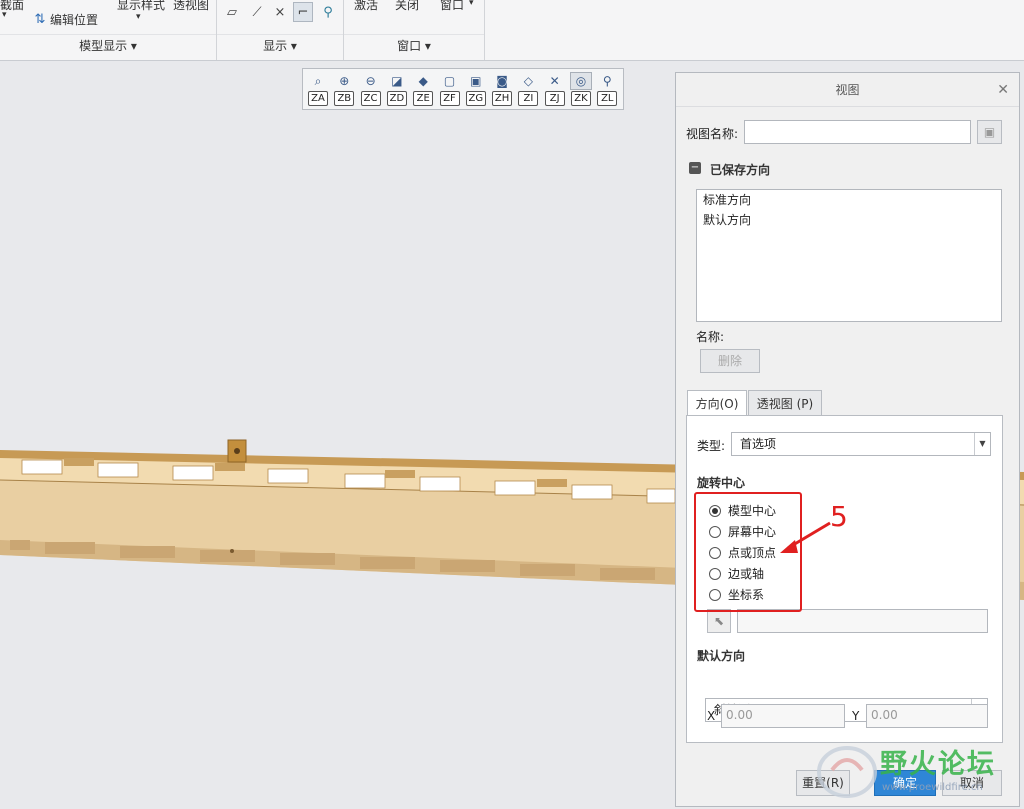 Image resolution: width=1024 pixels, height=809 pixels. What do you see at coordinates (938, 764) in the screenshot?
I see `watermark-text: 野火论坛` at bounding box center [938, 764].